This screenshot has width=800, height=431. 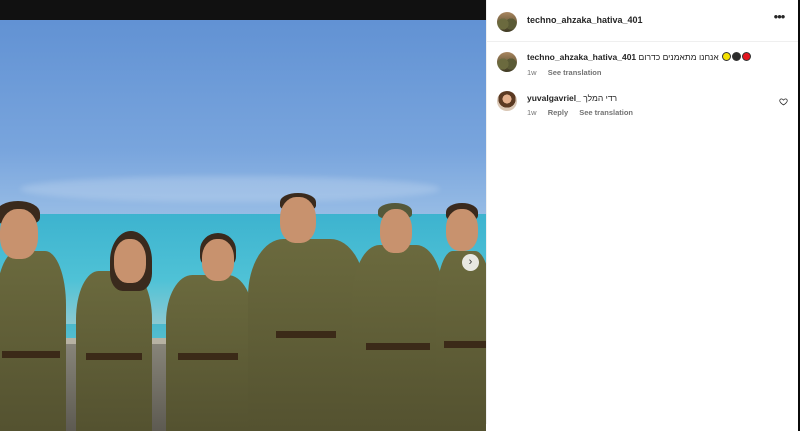 I want to click on caption-age: 1w, so click(x=532, y=72).